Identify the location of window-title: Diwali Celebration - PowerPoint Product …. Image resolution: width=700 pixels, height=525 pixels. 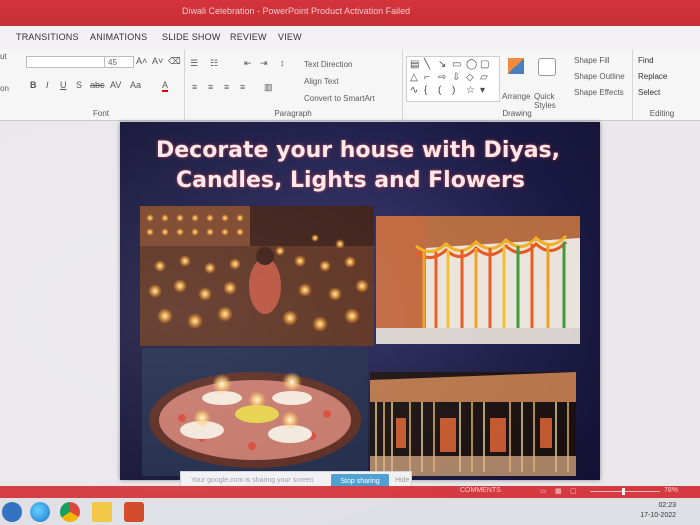
(296, 11).